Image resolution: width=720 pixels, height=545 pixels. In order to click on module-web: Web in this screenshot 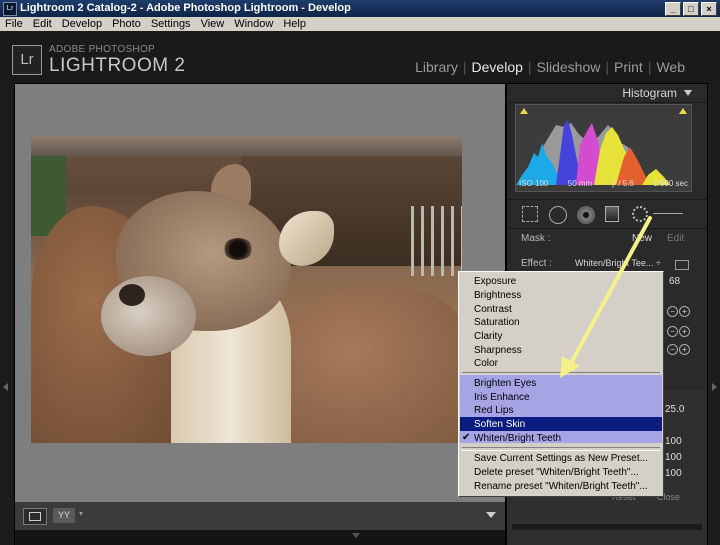, I will do `click(670, 67)`.